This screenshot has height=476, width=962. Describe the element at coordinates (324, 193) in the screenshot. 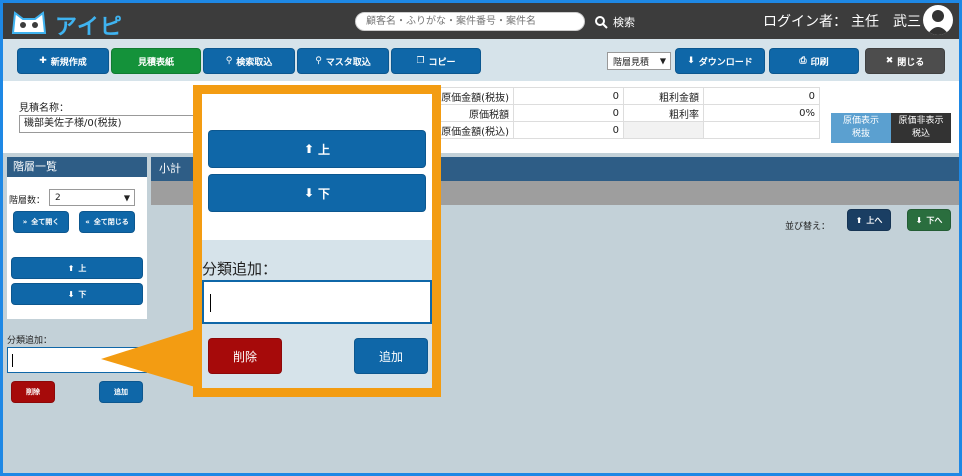

I see `zoom-move-down-label: 下` at that location.